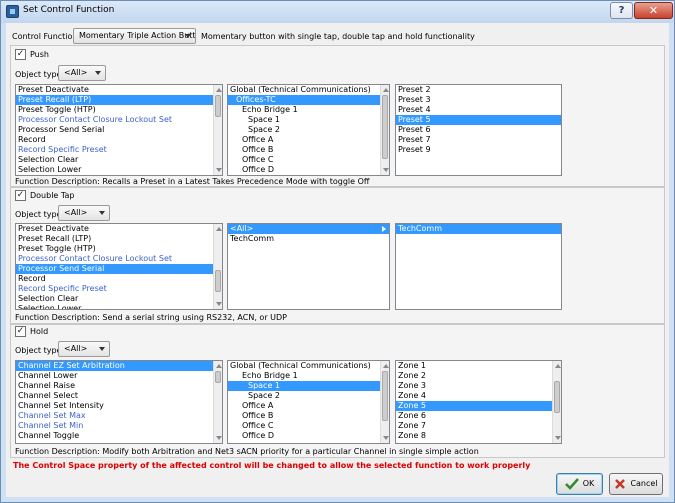  I want to click on double-tap-checkbox: ✓, so click(20, 195).